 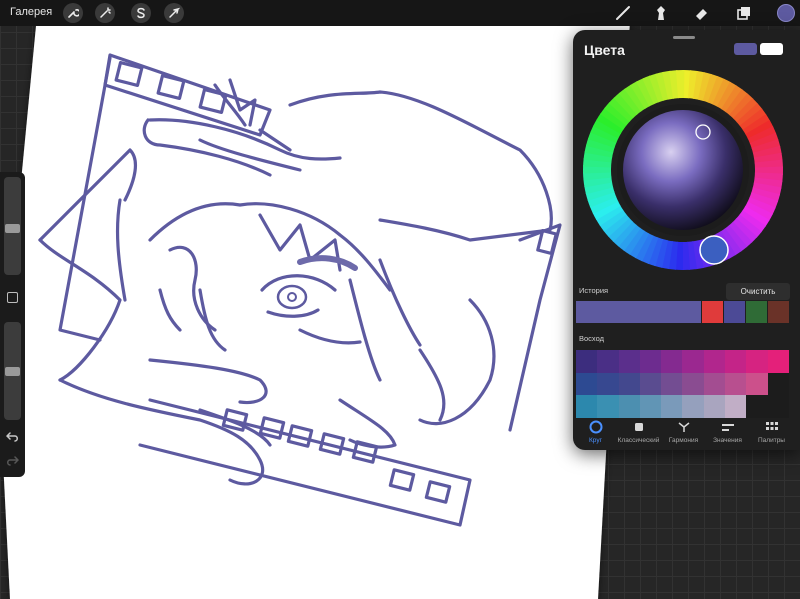 I want to click on tab-label: Классический, so click(x=638, y=440).